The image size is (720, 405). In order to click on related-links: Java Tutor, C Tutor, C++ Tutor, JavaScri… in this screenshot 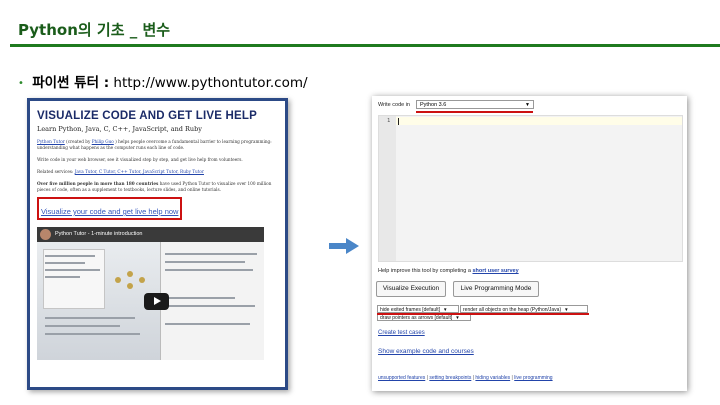, I will do `click(139, 171)`.